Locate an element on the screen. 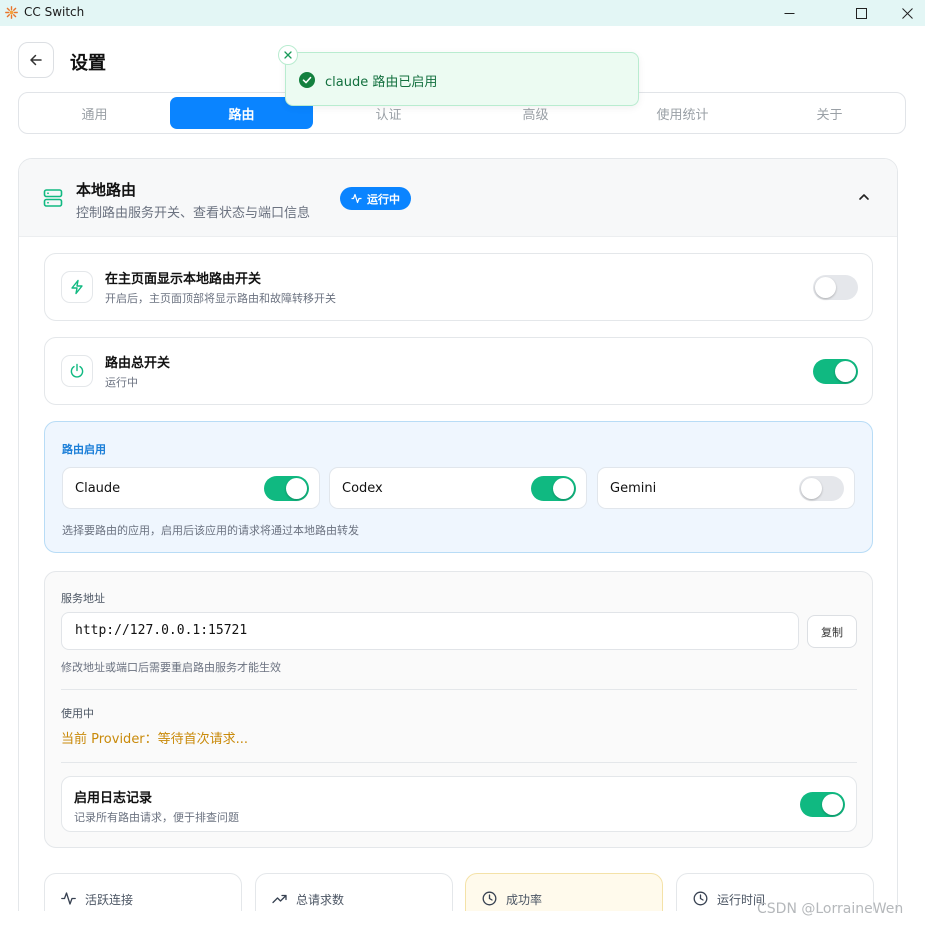 This screenshot has height=925, width=925. claude-toggle is located at coordinates (286, 488).